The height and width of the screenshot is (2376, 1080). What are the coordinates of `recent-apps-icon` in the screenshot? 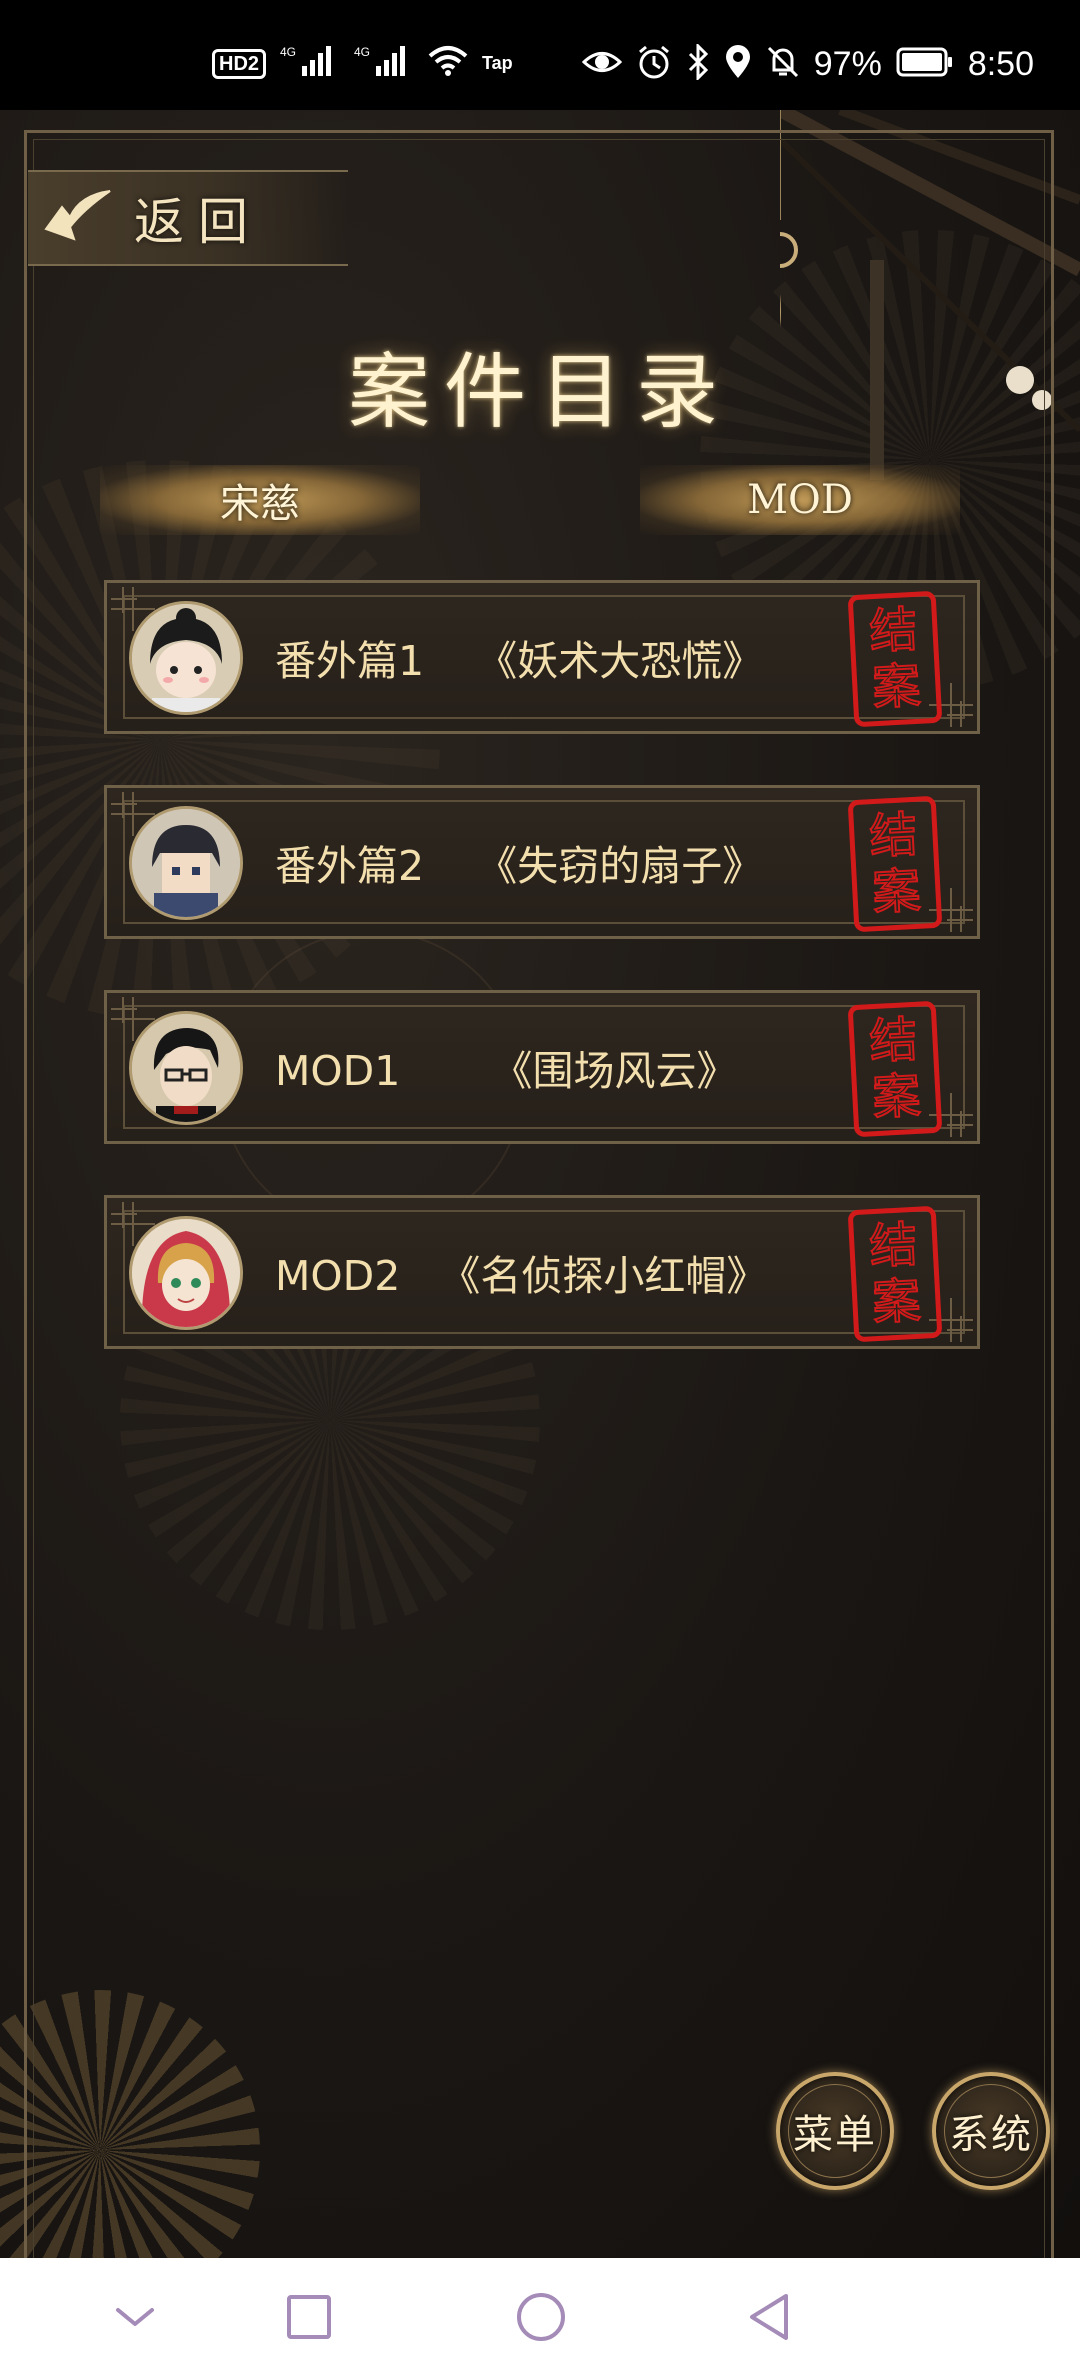 It's located at (309, 2317).